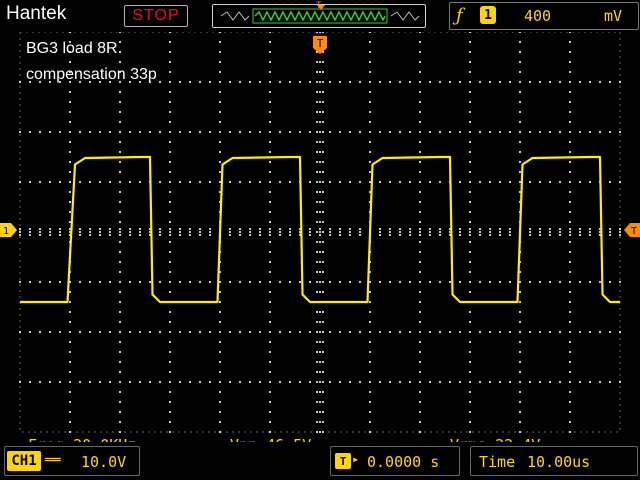 Image resolution: width=640 pixels, height=480 pixels. I want to click on arrow-right-icon: ▸, so click(356, 459).